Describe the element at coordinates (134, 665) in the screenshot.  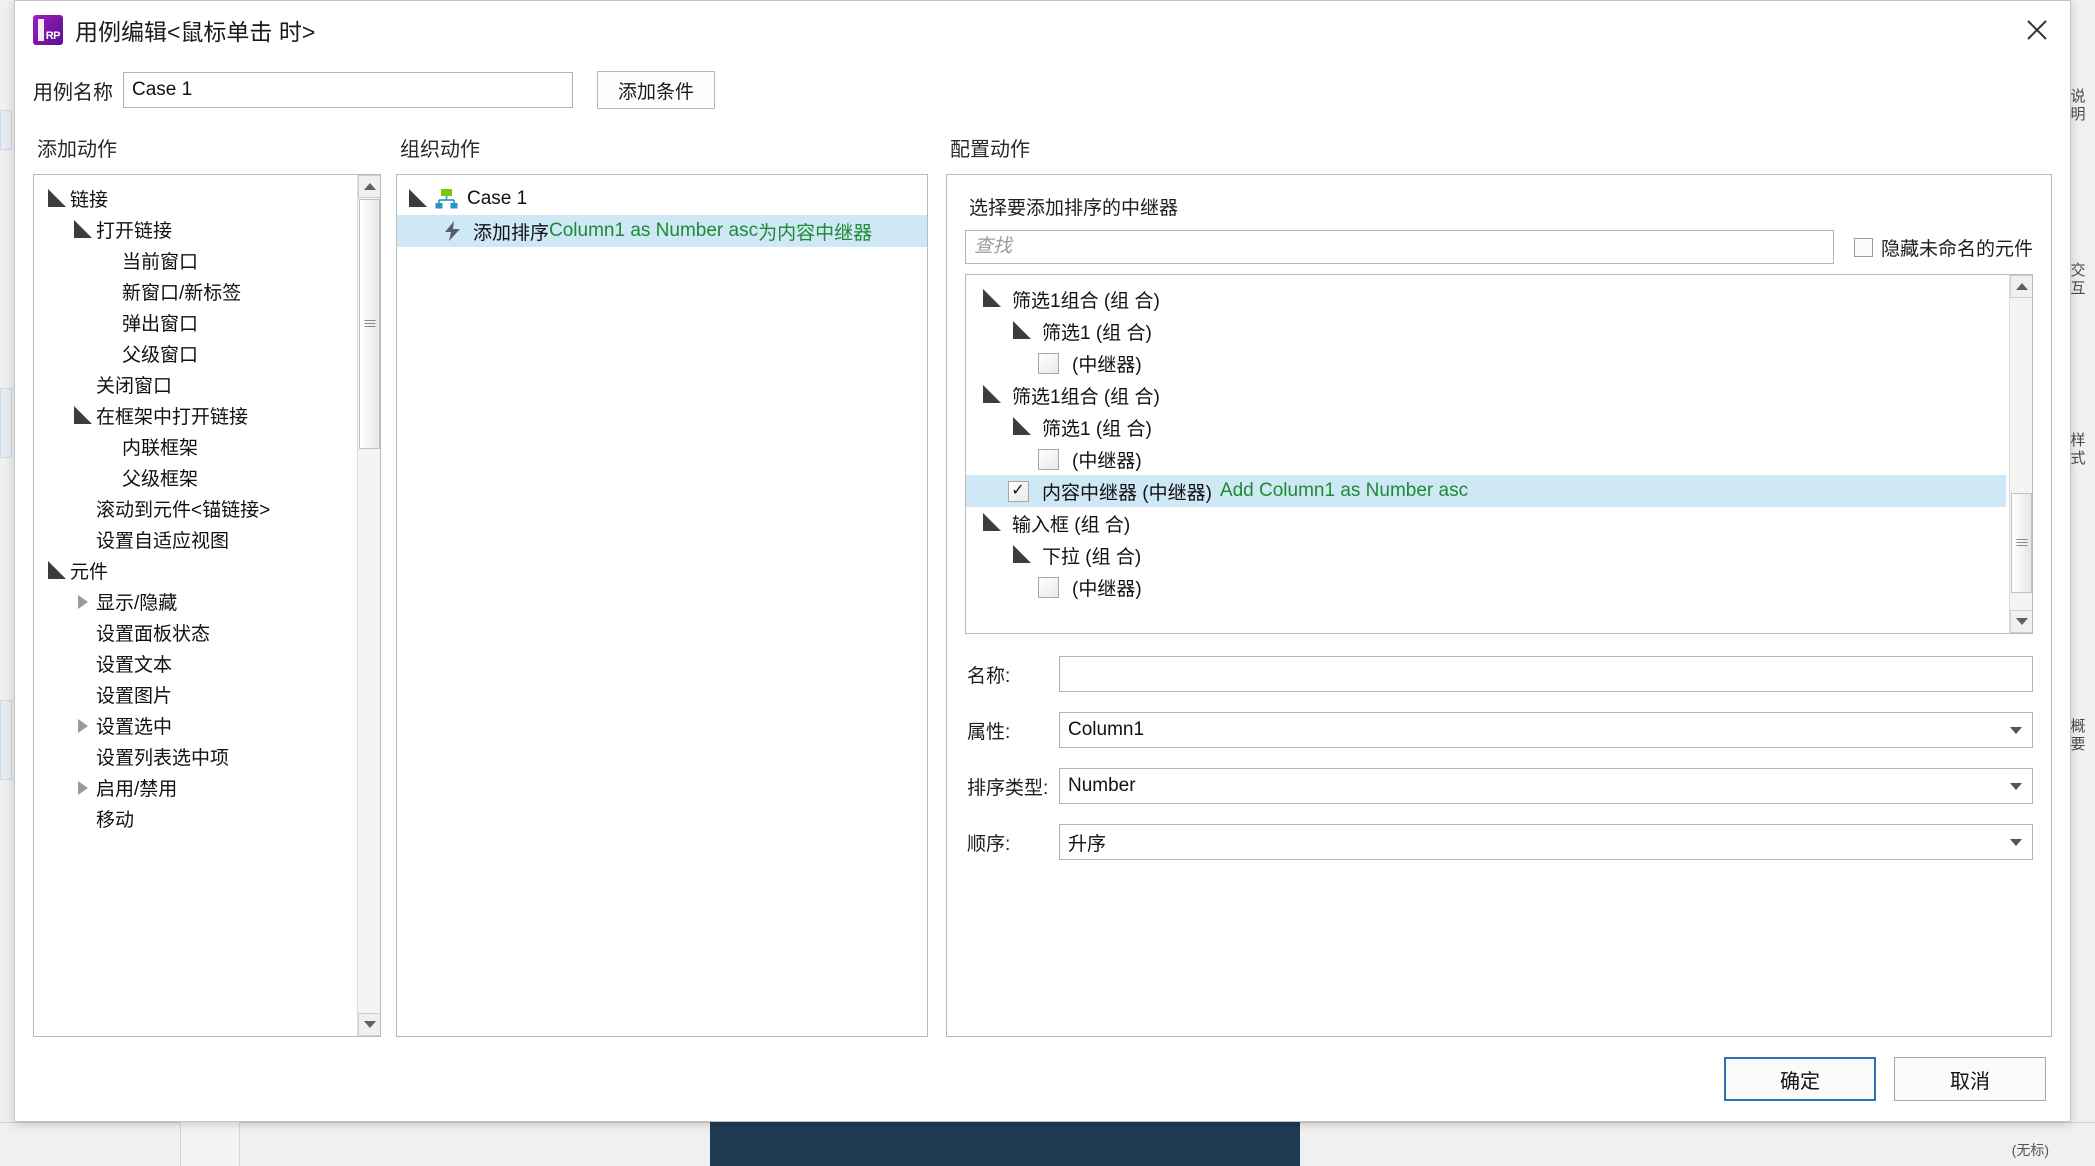
I see `action-tree-item-label: 设置文本` at that location.